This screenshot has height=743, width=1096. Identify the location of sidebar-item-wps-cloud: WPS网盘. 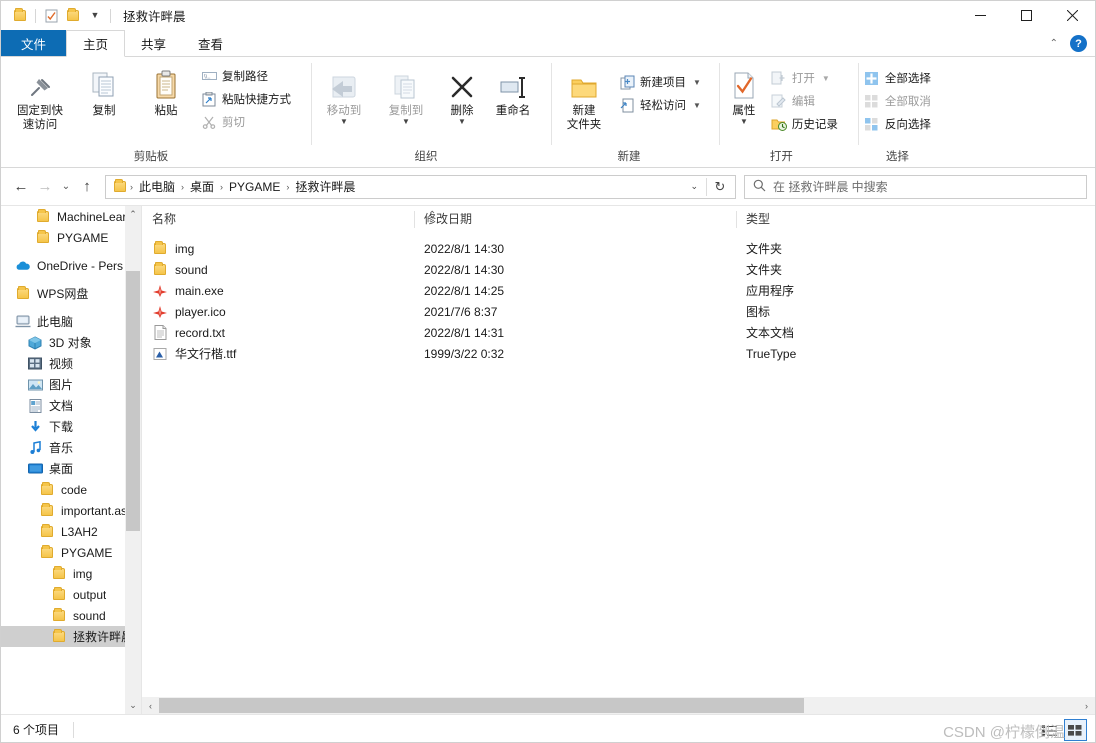
(71, 293).